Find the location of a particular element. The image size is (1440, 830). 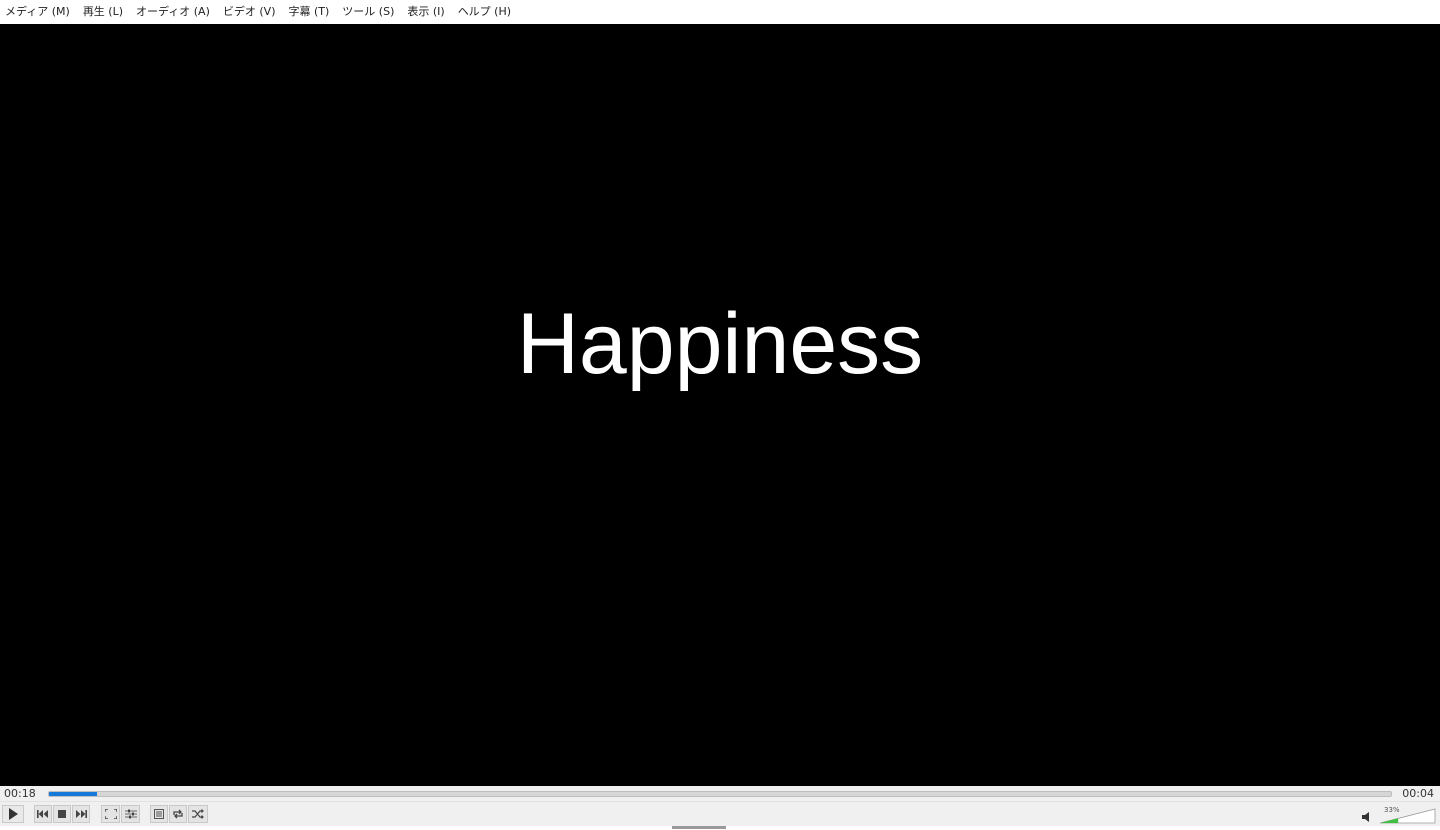

random-button is located at coordinates (198, 814).